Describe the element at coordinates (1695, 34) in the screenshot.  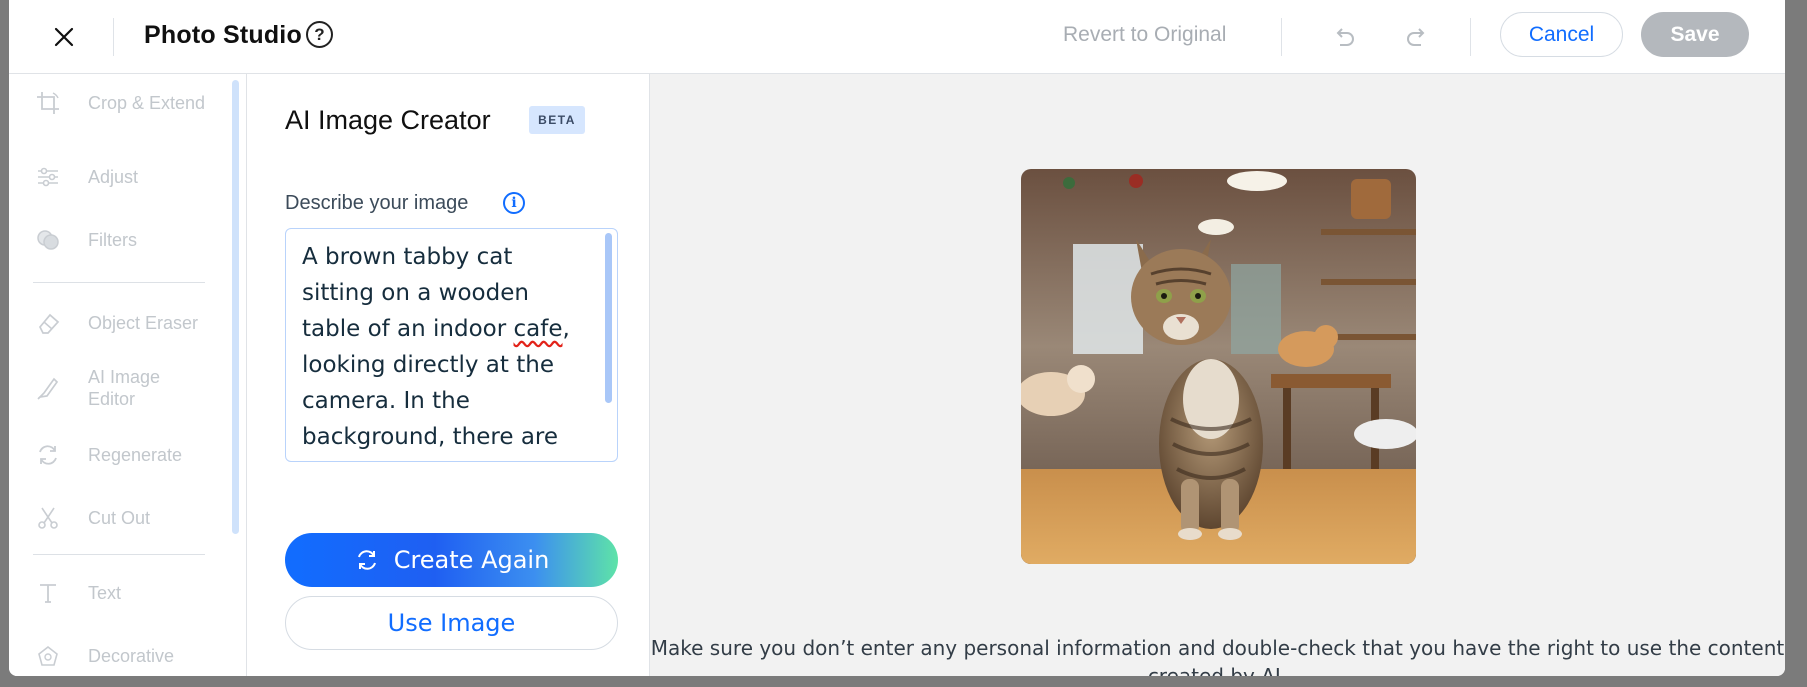
I see `save-button: Save` at that location.